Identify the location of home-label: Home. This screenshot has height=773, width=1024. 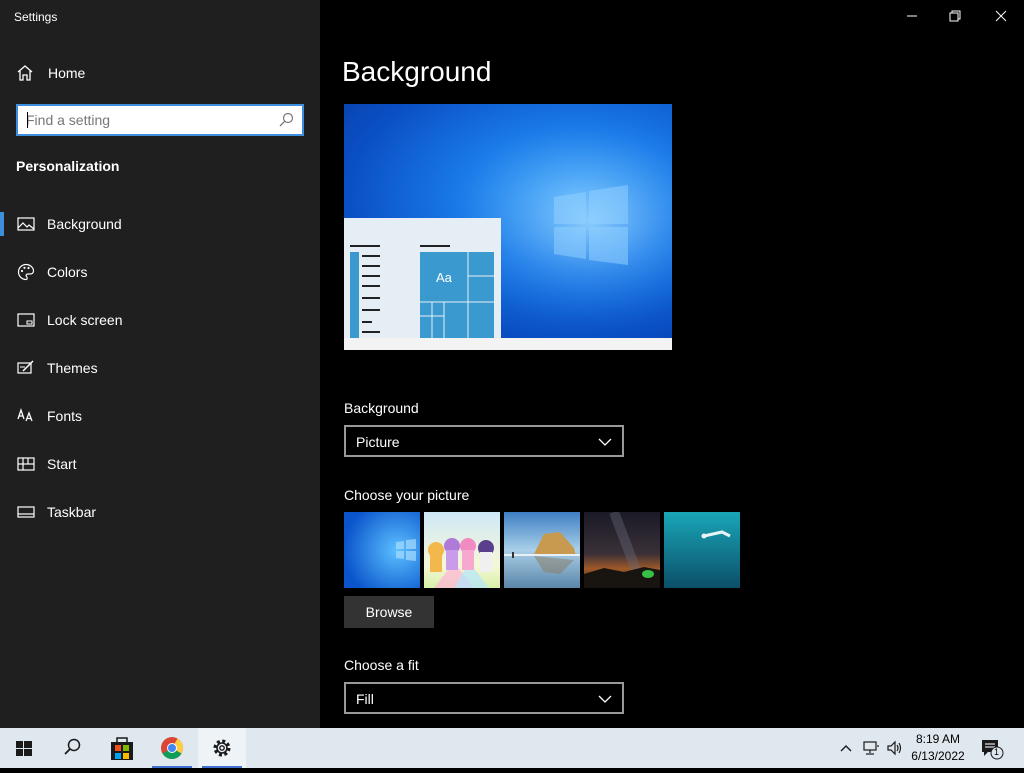
(67, 73).